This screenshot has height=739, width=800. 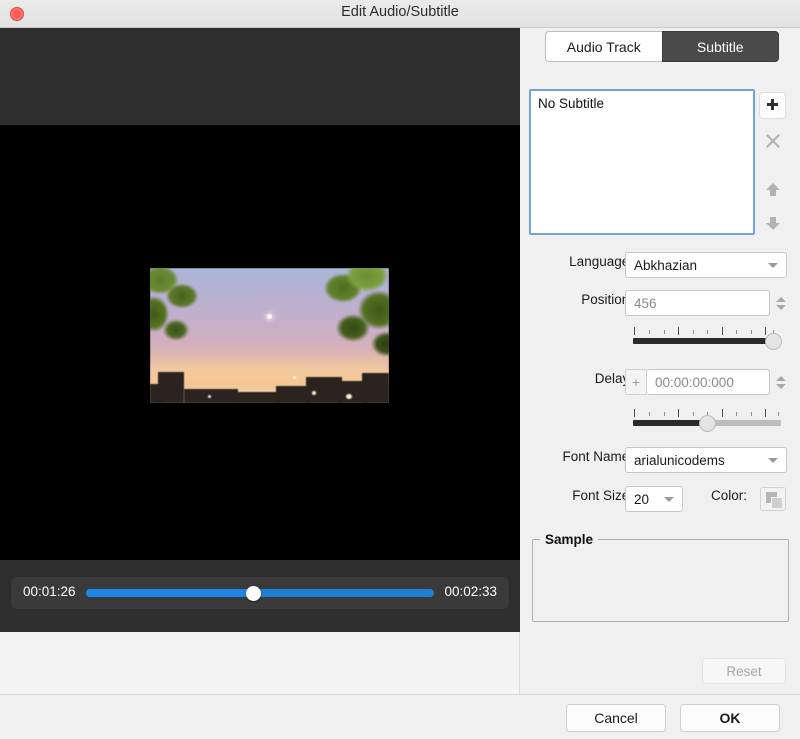 What do you see at coordinates (642, 499) in the screenshot?
I see `font-size-value: 20` at bounding box center [642, 499].